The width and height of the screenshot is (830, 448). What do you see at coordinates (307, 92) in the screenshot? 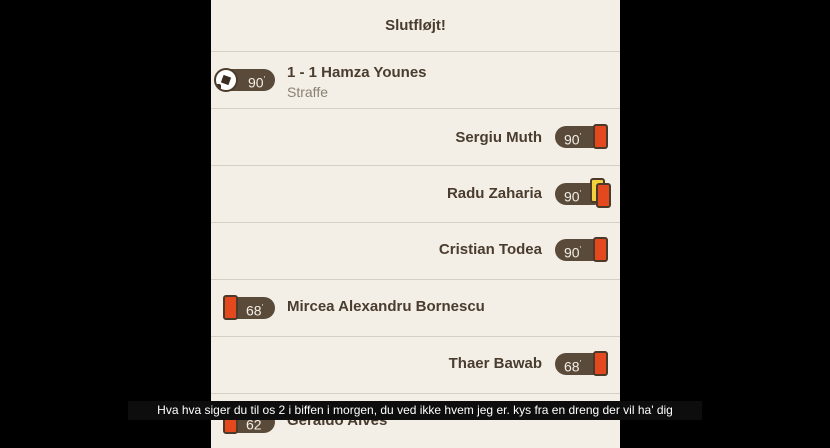
I see `event-detail: Straffe` at bounding box center [307, 92].